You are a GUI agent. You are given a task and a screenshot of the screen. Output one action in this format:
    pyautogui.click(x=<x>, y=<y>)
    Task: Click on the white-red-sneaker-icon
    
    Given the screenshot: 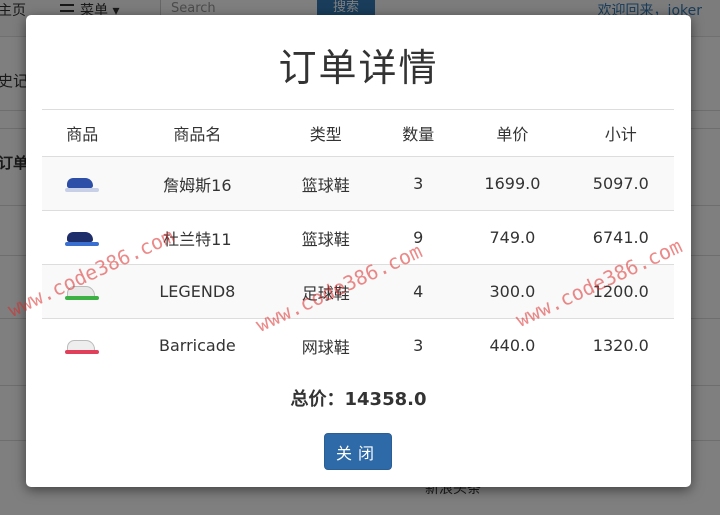 What is the action you would take?
    pyautogui.click(x=82, y=346)
    